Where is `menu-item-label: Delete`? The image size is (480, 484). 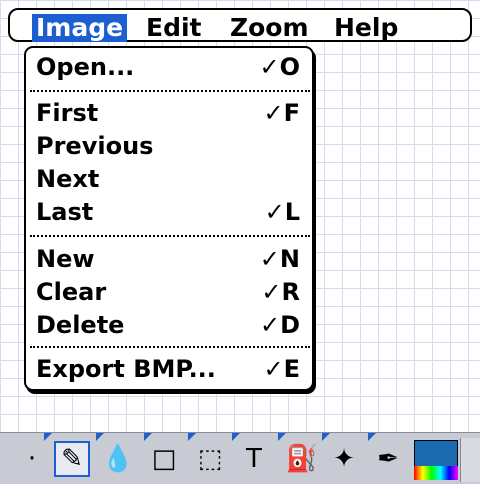 menu-item-label: Delete is located at coordinates (80, 325).